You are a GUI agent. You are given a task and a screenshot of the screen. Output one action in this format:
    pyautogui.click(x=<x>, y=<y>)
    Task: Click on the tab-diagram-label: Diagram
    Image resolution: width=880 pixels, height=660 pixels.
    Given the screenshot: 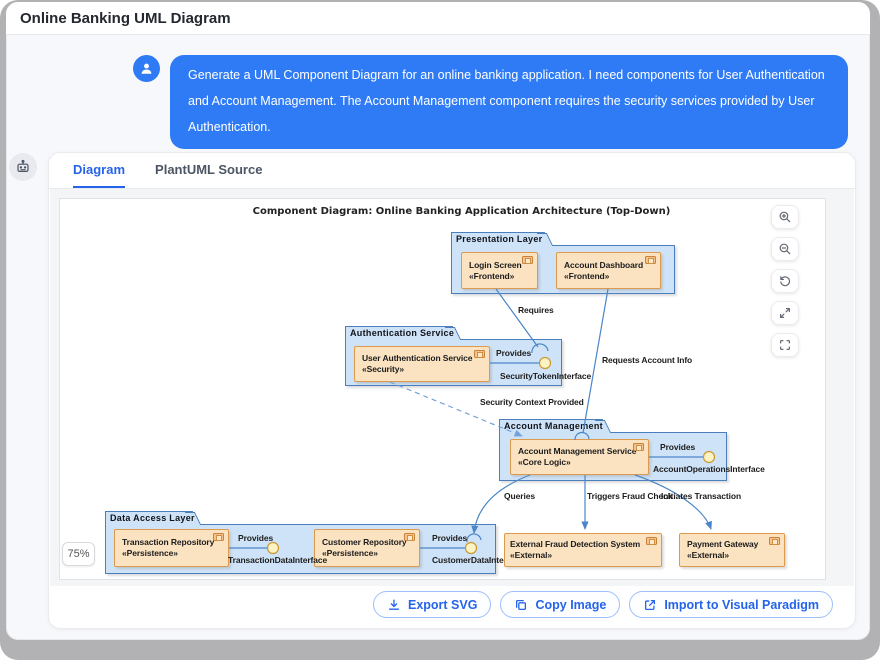 What is the action you would take?
    pyautogui.click(x=99, y=169)
    